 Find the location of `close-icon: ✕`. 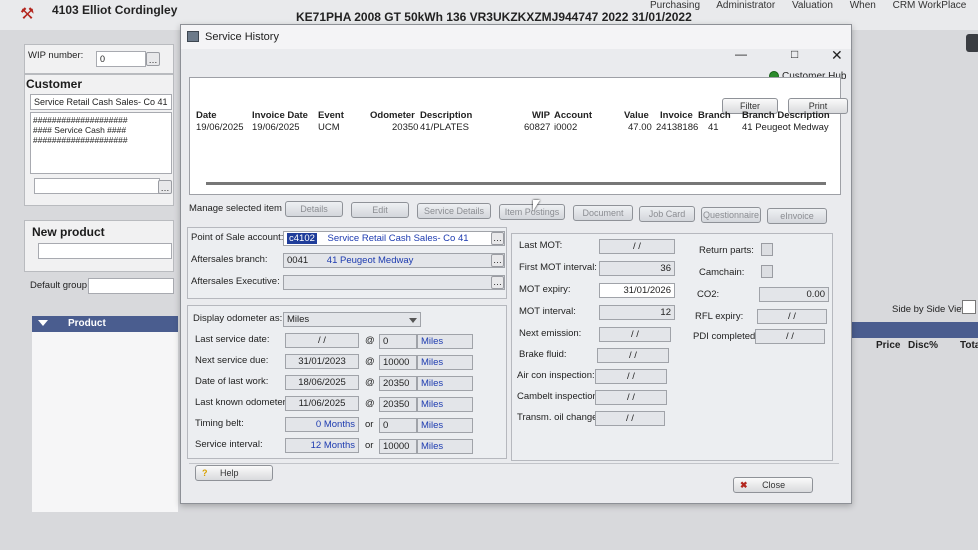

close-icon: ✕ is located at coordinates (837, 55).